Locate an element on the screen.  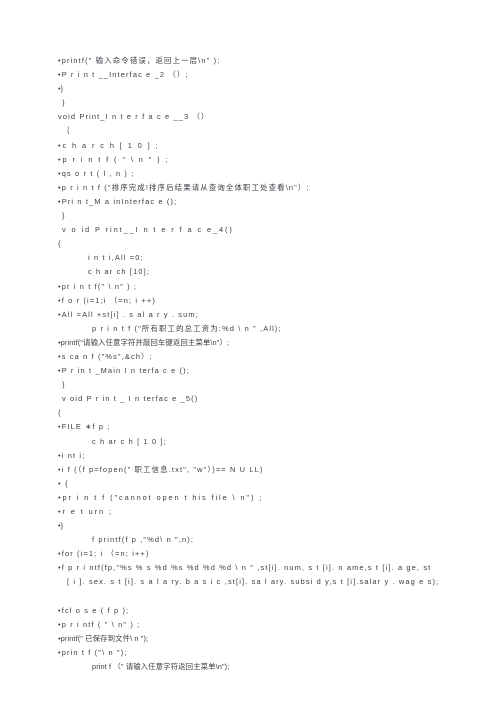
code-line: print f （" 请输入任意字符返回主菜单\n"); is located at coordinates (161, 667).